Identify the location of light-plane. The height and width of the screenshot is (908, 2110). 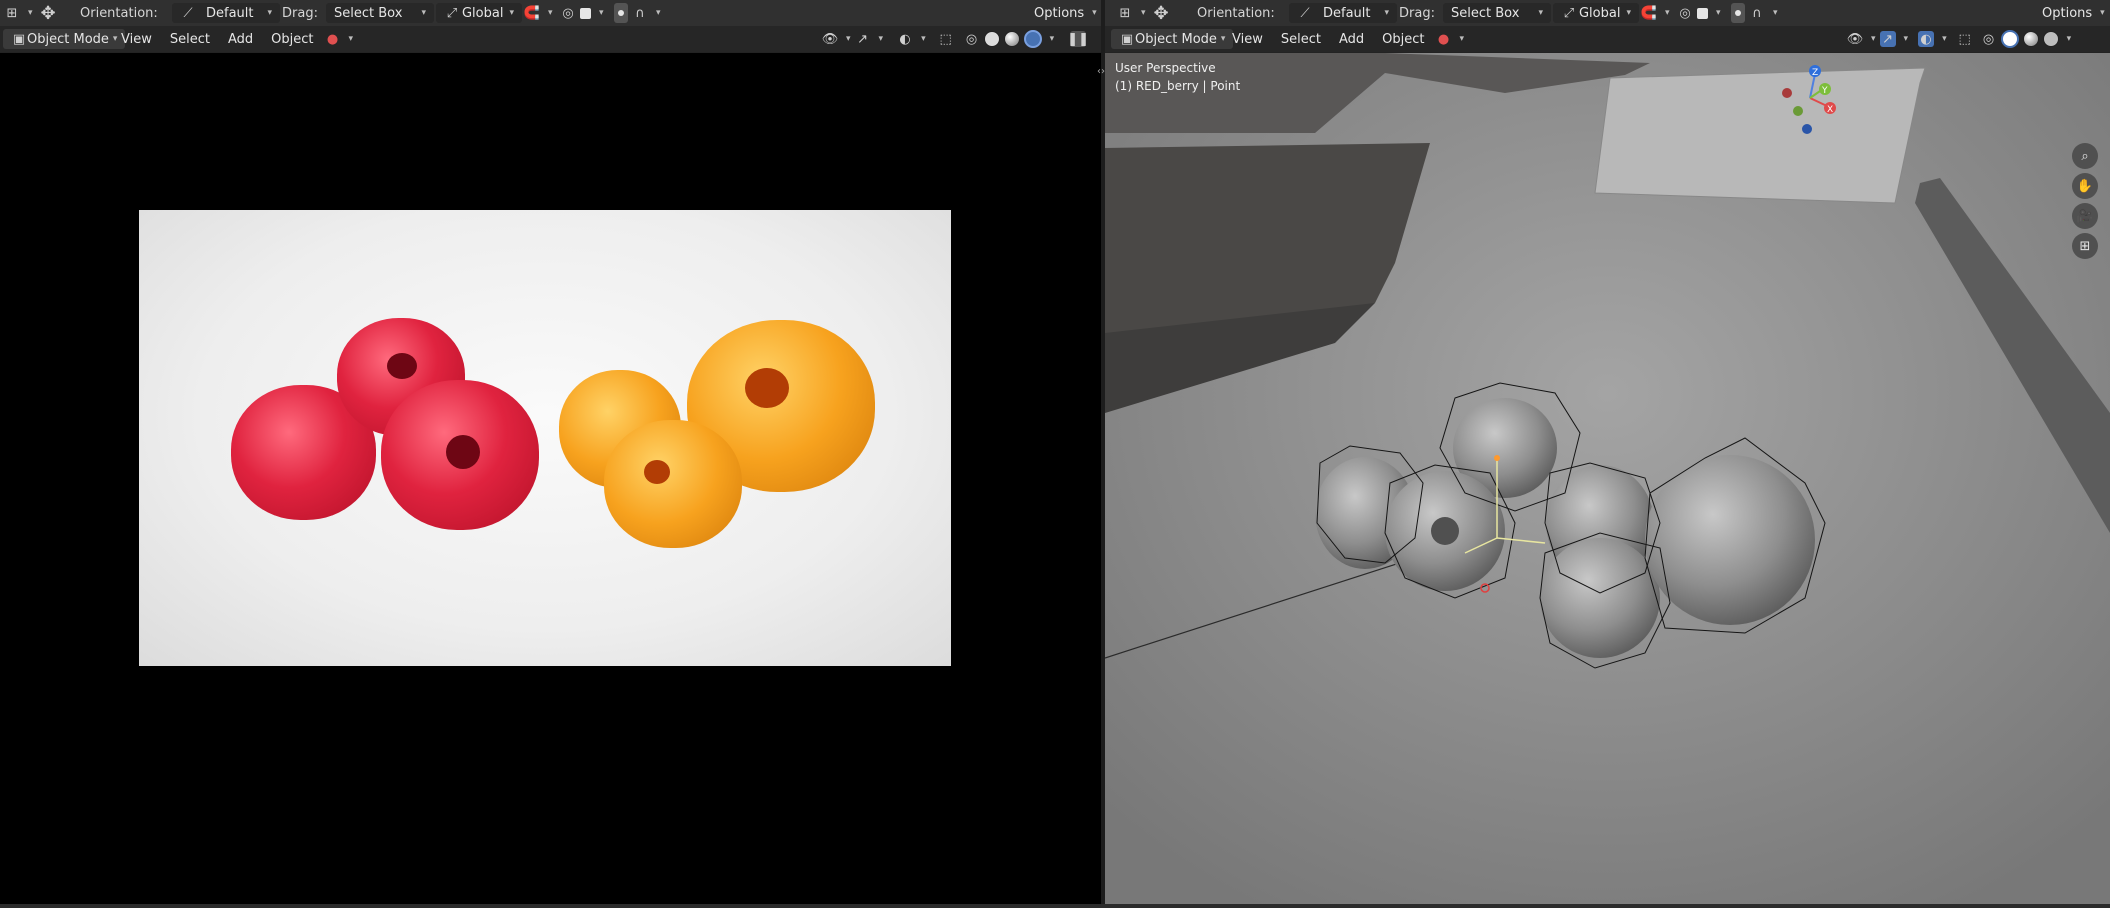
(1760, 135).